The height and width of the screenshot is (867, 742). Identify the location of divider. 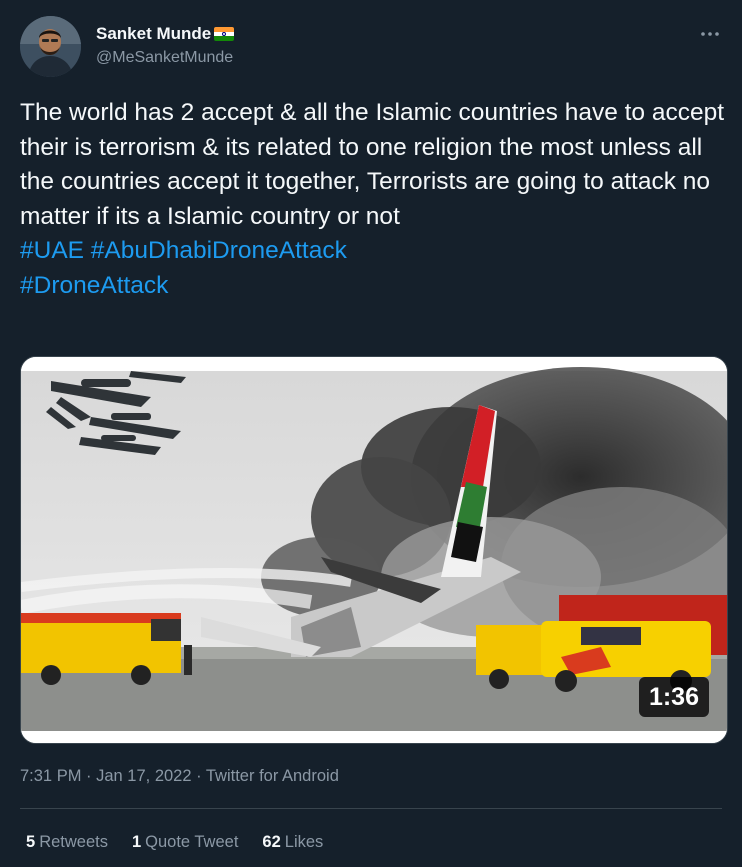
(371, 808).